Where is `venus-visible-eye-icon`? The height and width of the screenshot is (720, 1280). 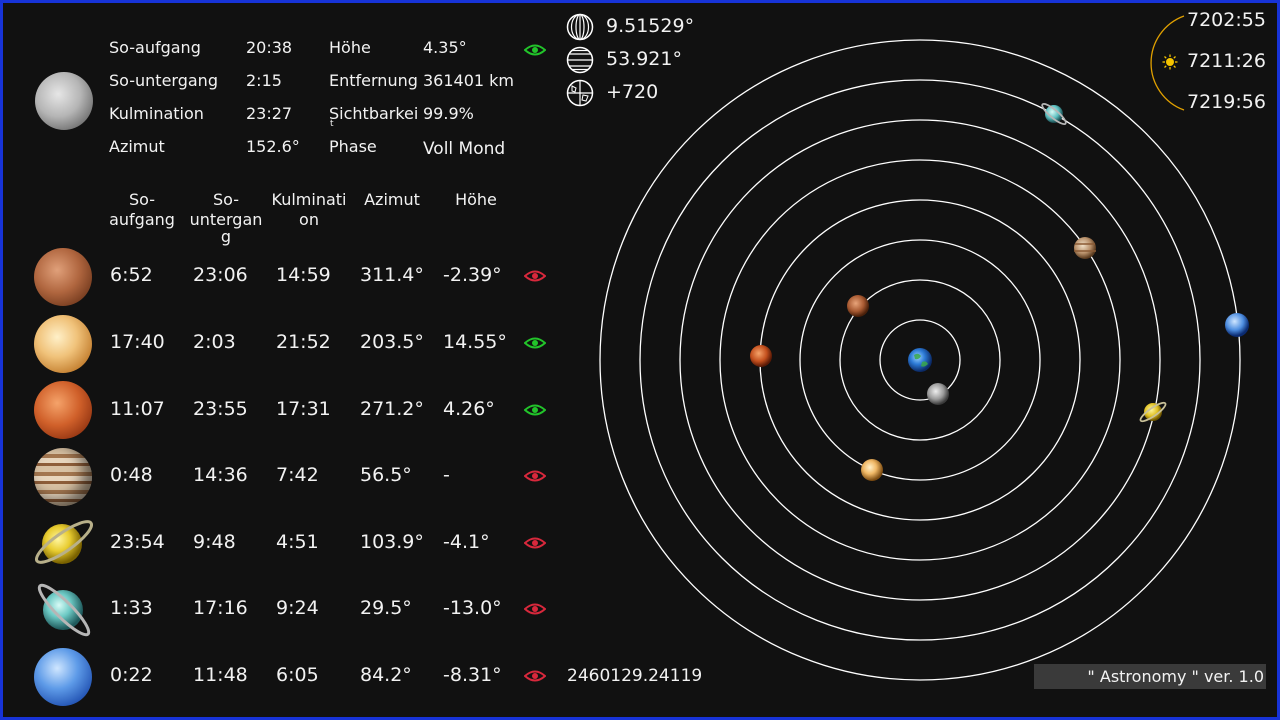
venus-visible-eye-icon is located at coordinates (535, 343).